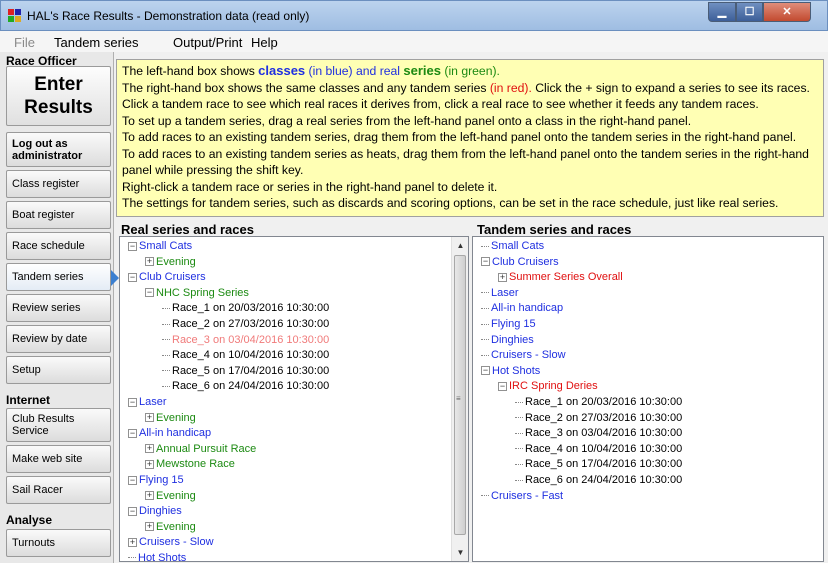 This screenshot has width=828, height=563. Describe the element at coordinates (58, 149) in the screenshot. I see `logout-button: Log out as administrator` at that location.